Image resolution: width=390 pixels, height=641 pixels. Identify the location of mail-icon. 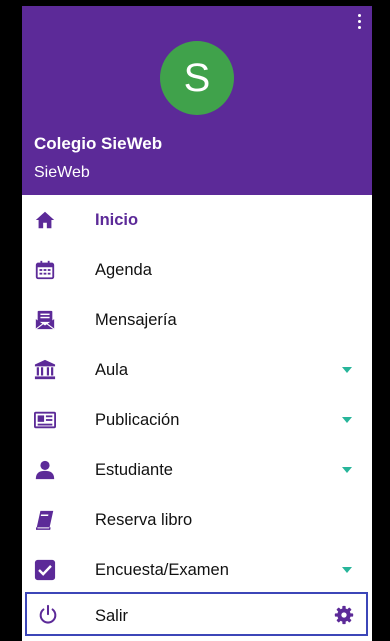
(45, 320).